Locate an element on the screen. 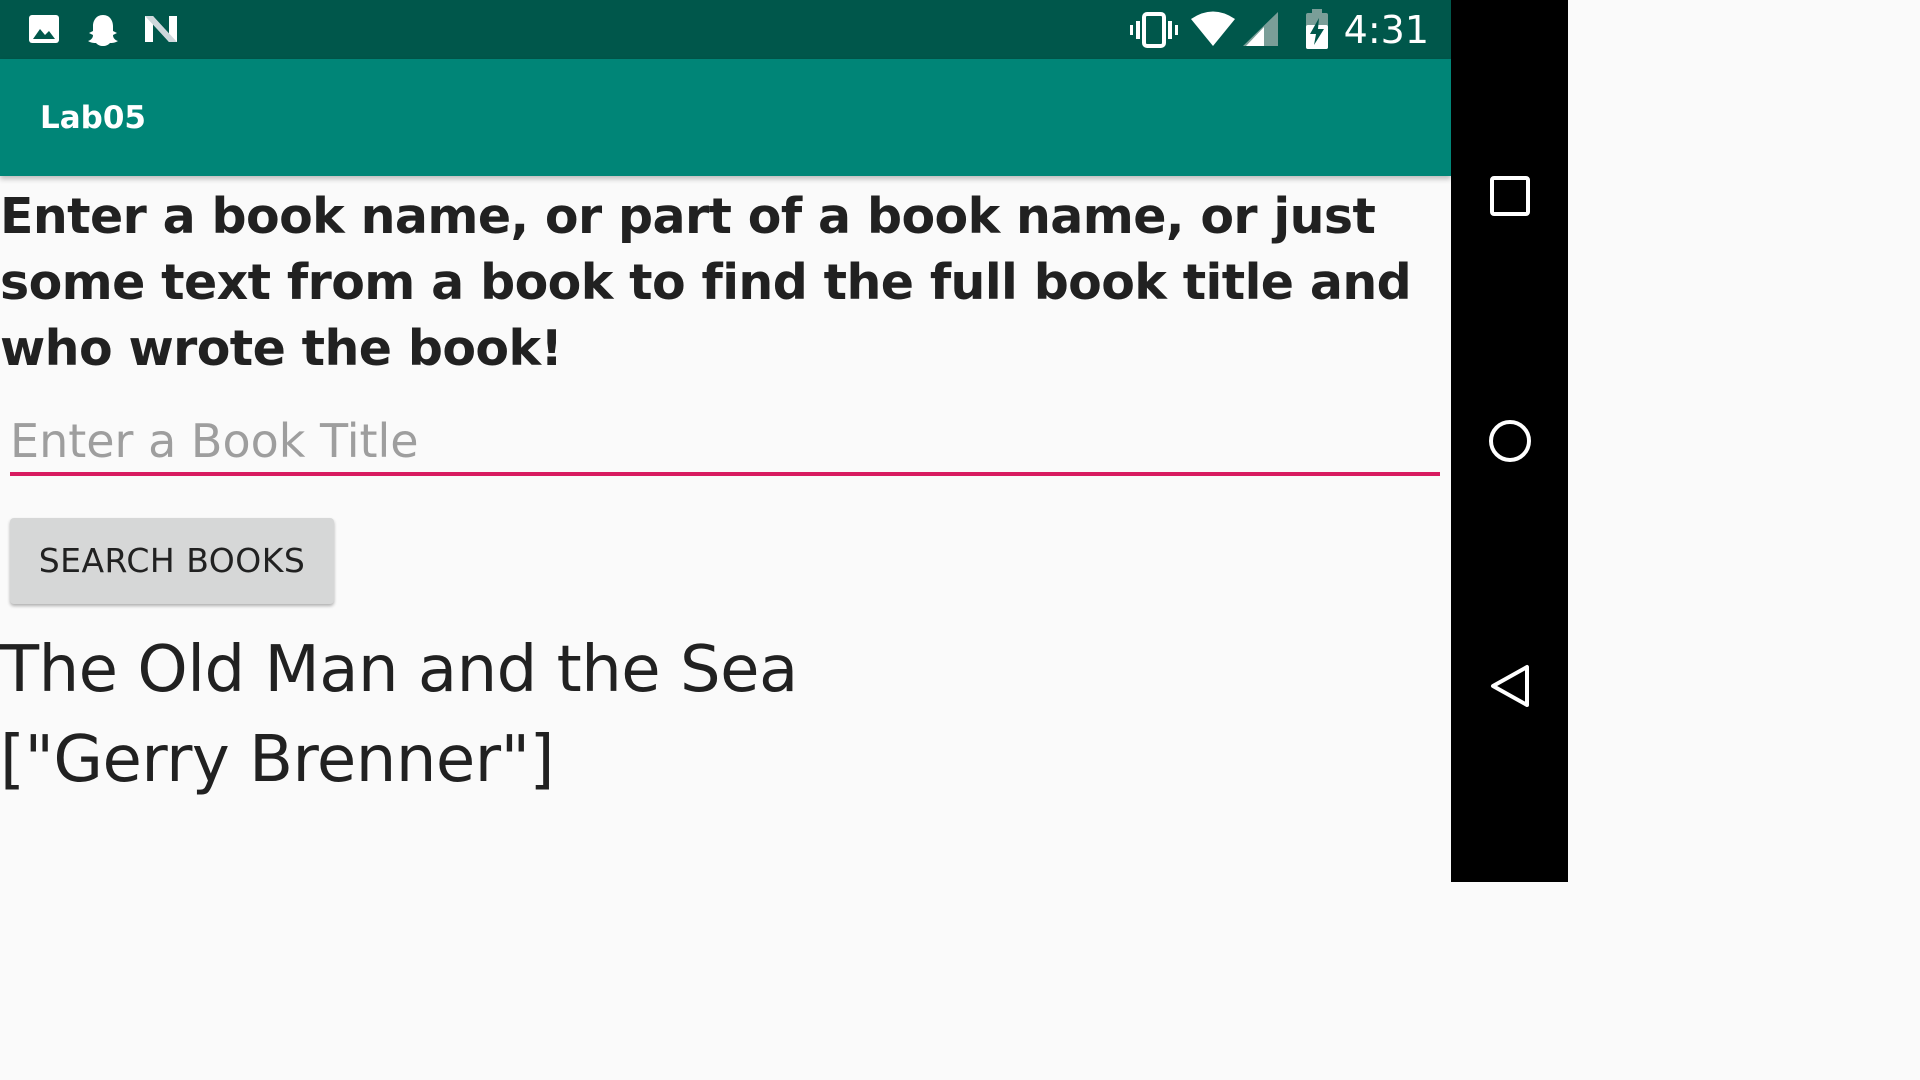 This screenshot has width=1920, height=1080. n-icon is located at coordinates (161, 31).